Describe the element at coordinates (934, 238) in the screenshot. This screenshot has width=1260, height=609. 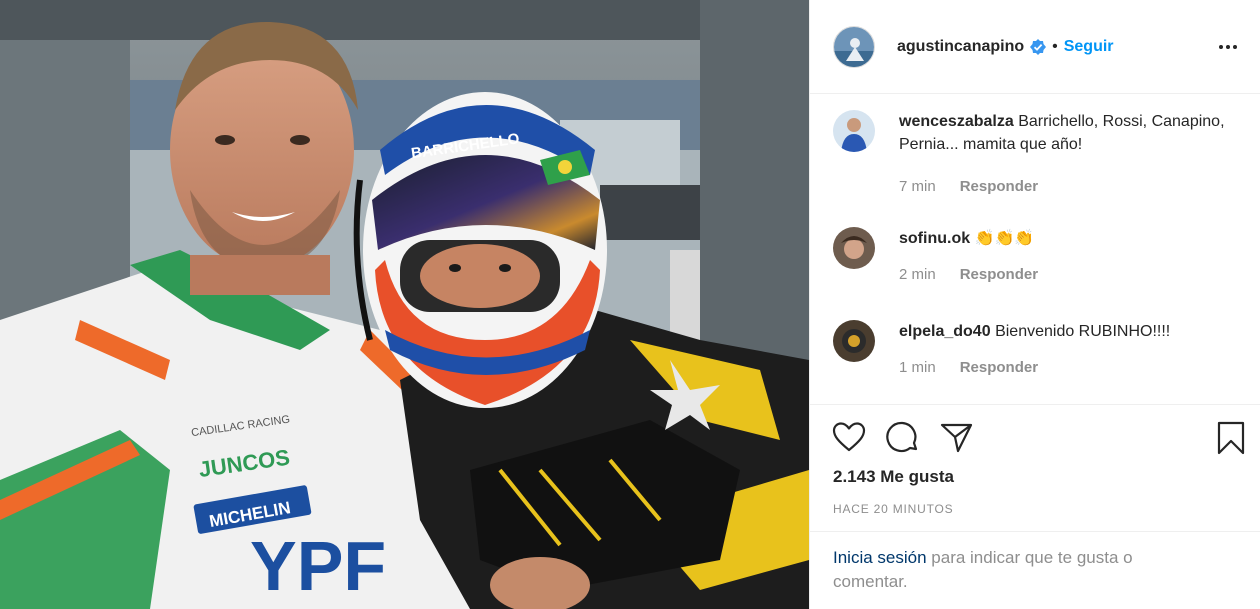
I see `comment-username: sofinu.ok` at that location.